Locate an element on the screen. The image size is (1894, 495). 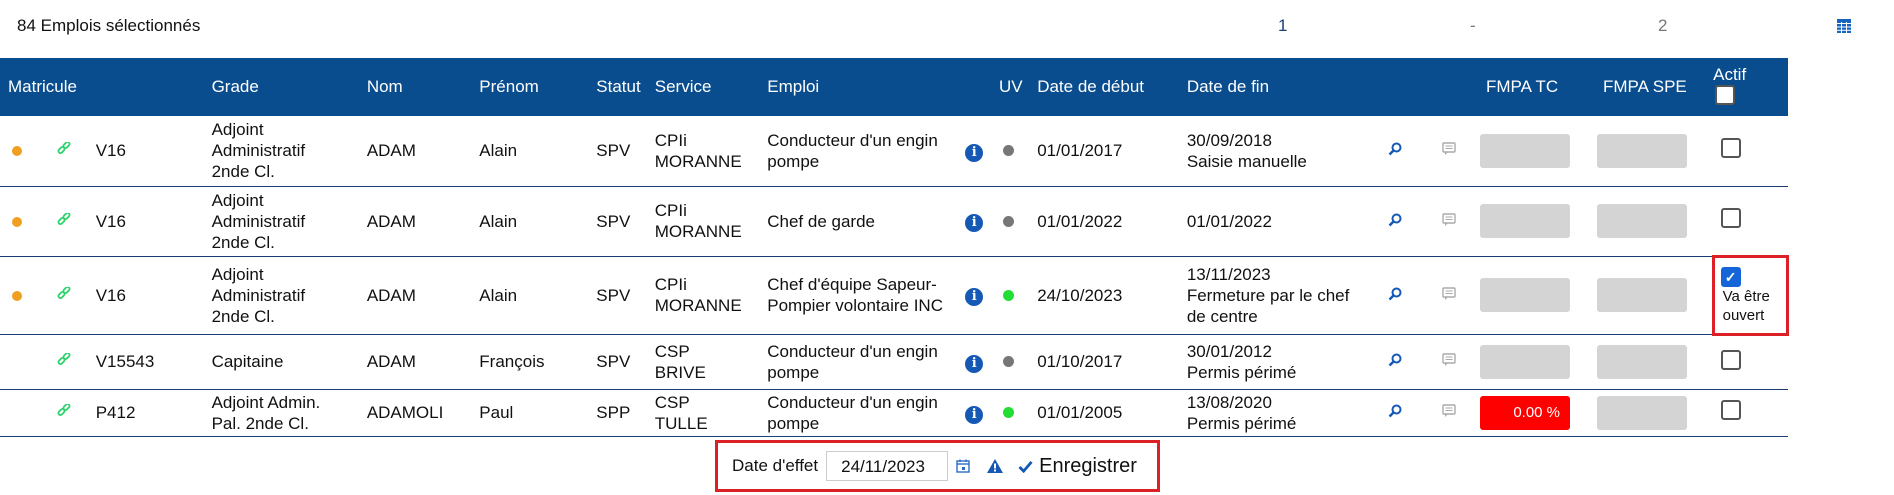
col-date-fin: Date de fin is located at coordinates (1328, 87).